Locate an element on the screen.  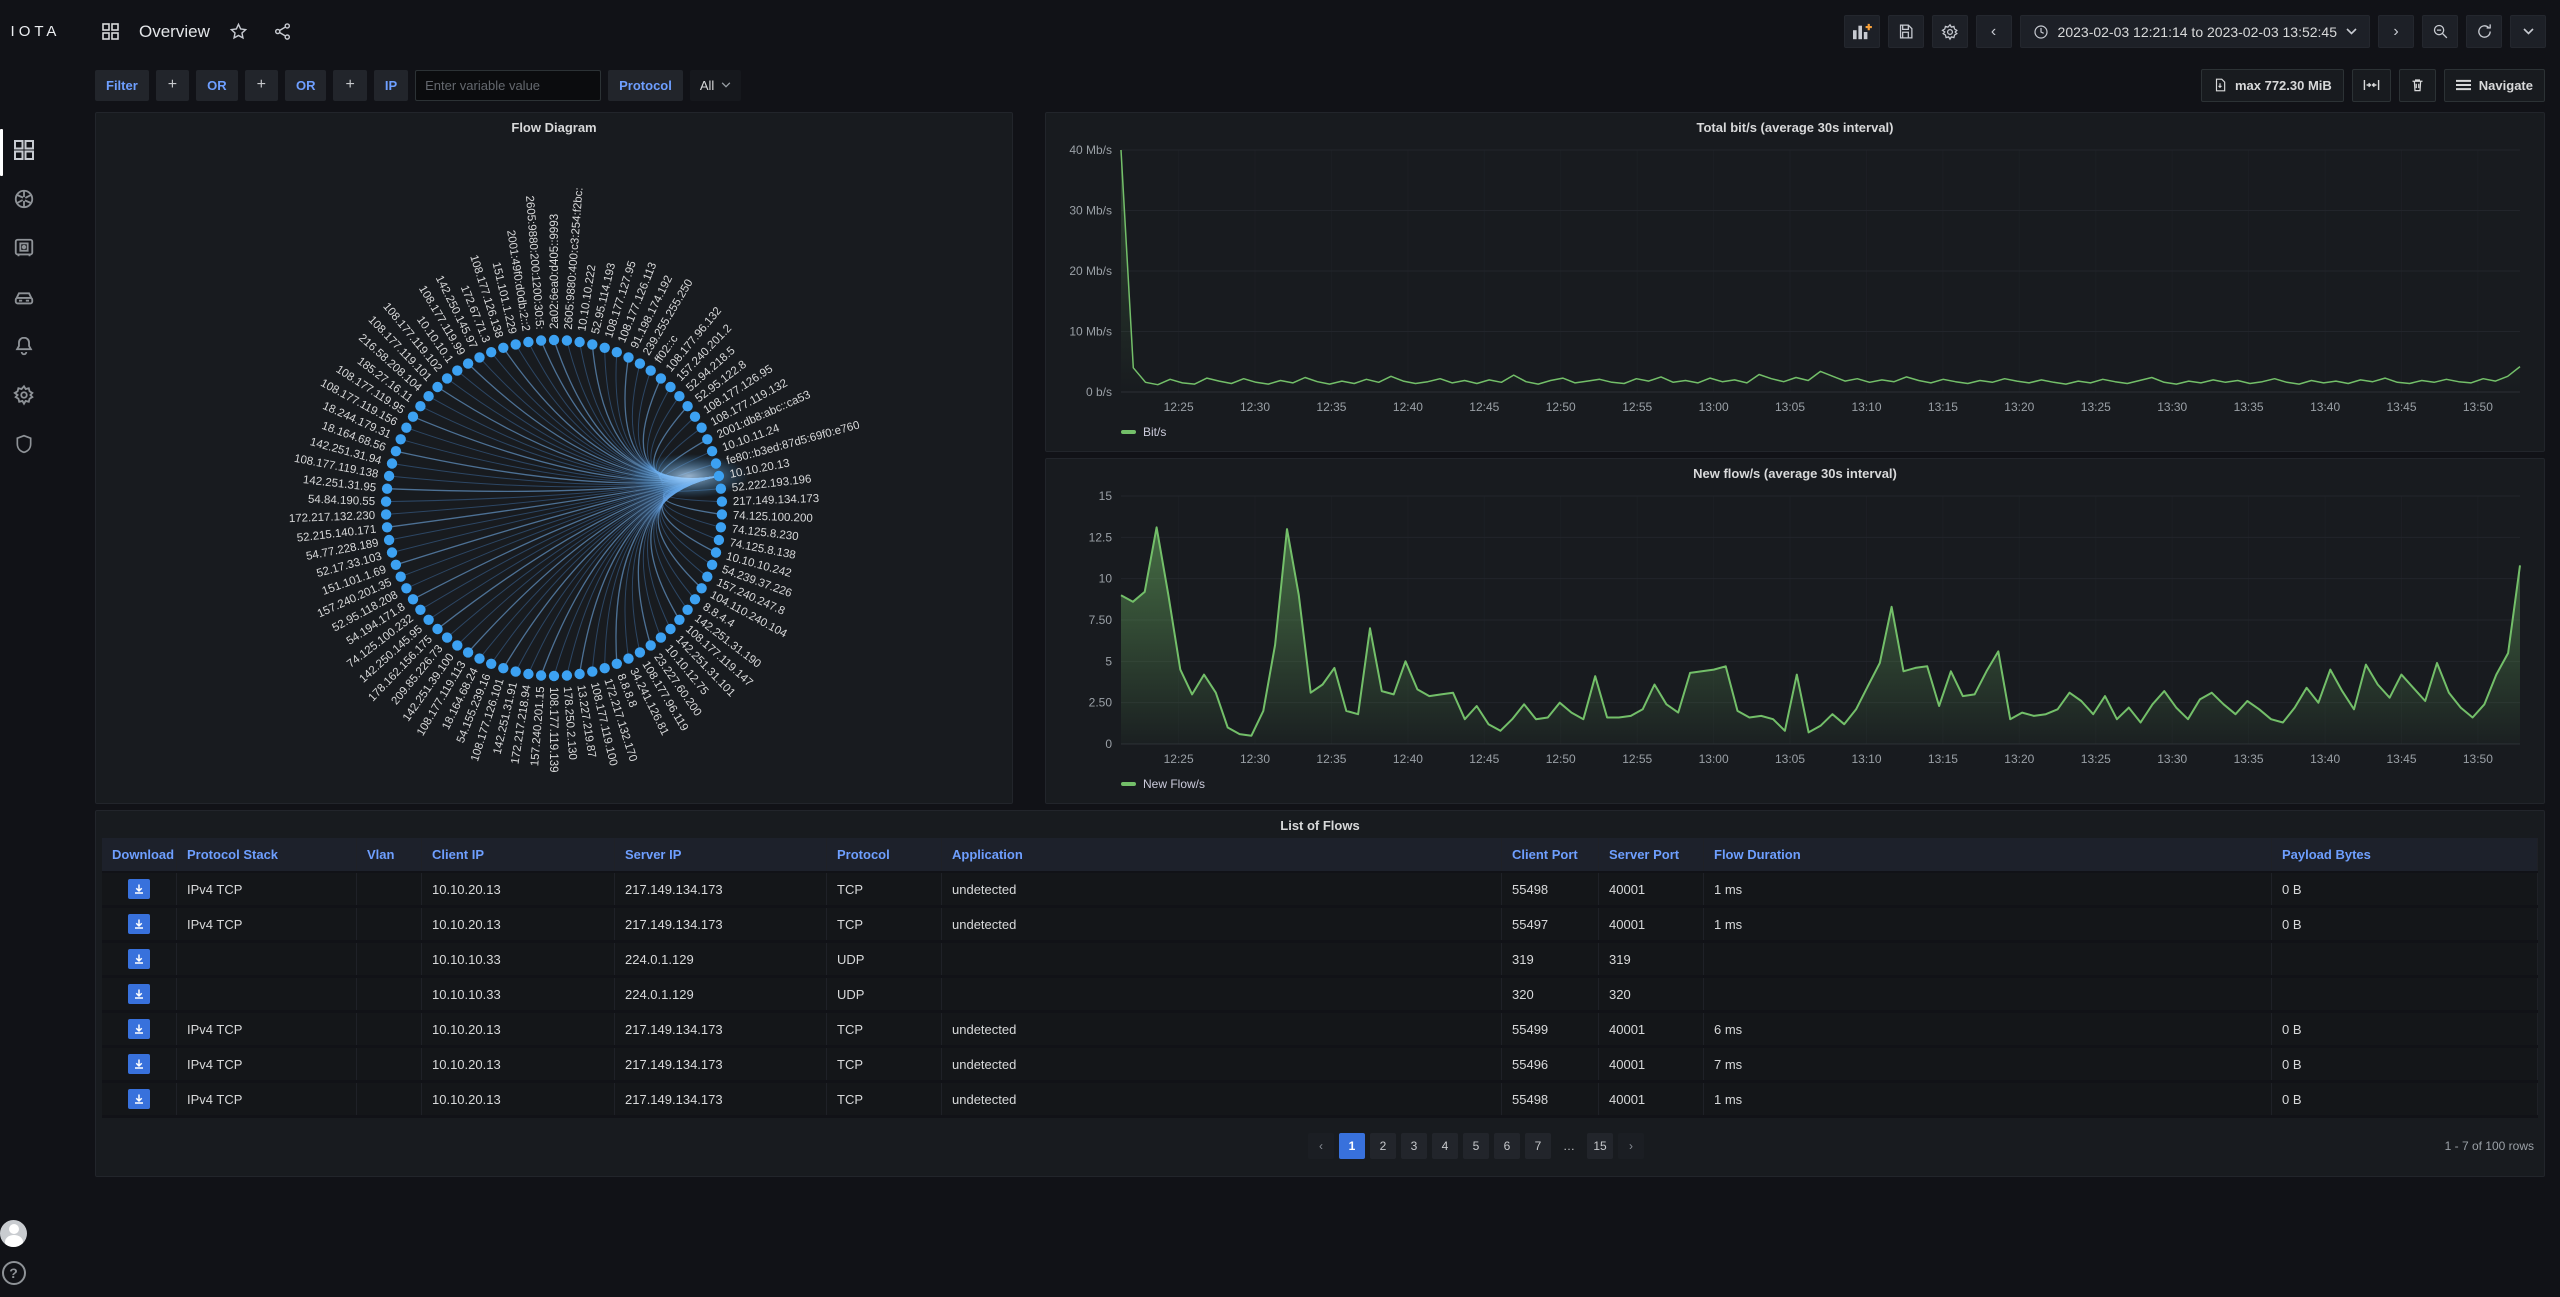
flow-diagram-title: Flow Diagram is located at coordinates (554, 126).